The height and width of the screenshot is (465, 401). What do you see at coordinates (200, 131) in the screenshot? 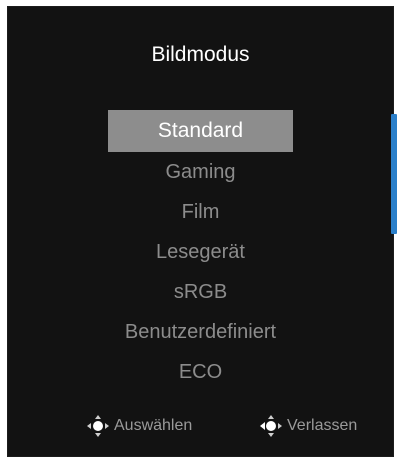
I see `menu-item-standard: Standard` at bounding box center [200, 131].